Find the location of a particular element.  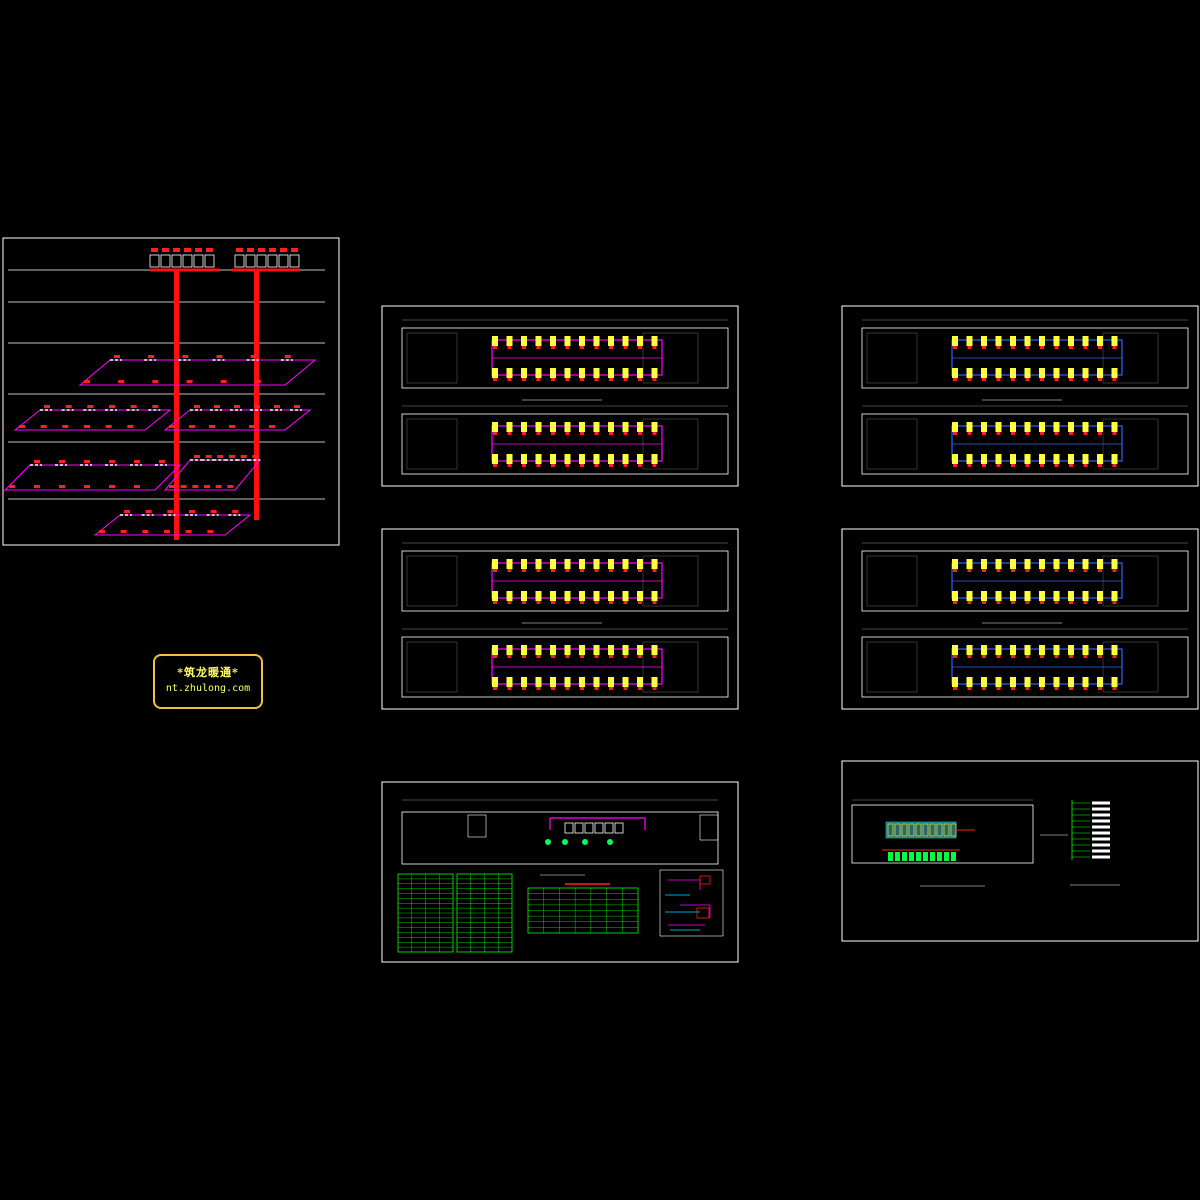

watermark-stamp: *筑龙暖通* nt.zhulong.com is located at coordinates (208, 681).